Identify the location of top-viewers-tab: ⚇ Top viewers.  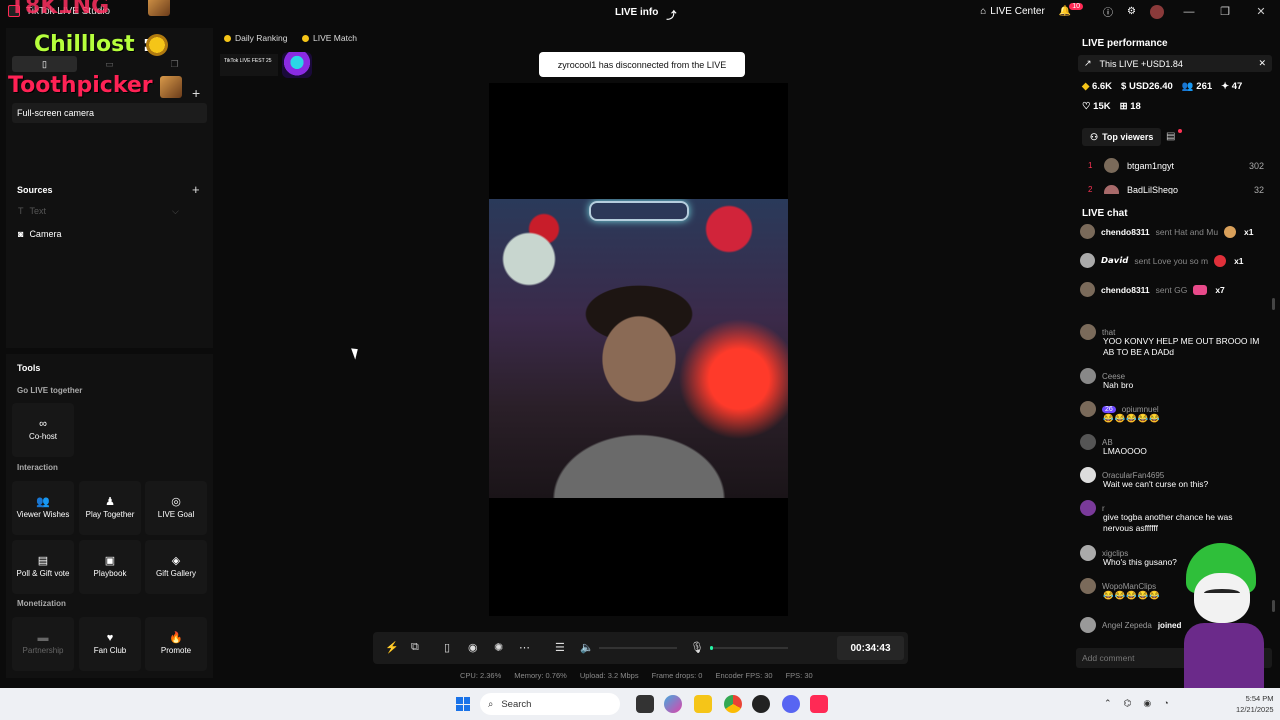
(1122, 137).